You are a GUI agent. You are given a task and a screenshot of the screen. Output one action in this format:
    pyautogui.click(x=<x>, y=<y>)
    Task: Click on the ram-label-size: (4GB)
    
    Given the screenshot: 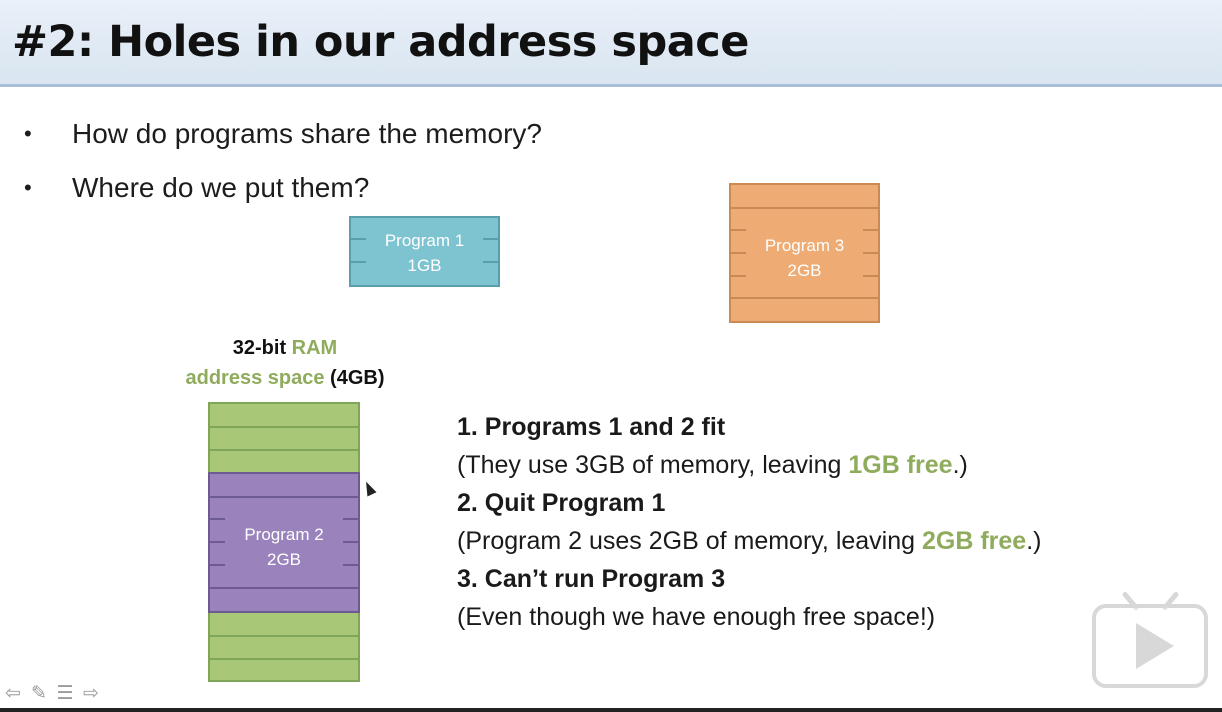 What is the action you would take?
    pyautogui.click(x=357, y=378)
    